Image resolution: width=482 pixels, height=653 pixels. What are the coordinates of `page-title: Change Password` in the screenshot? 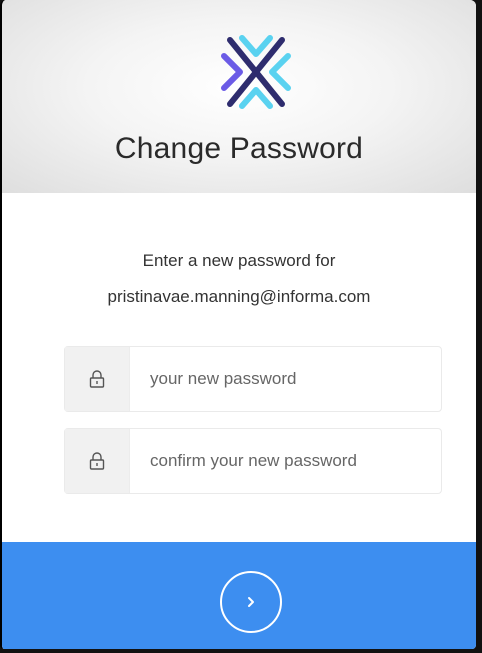 It's located at (239, 148).